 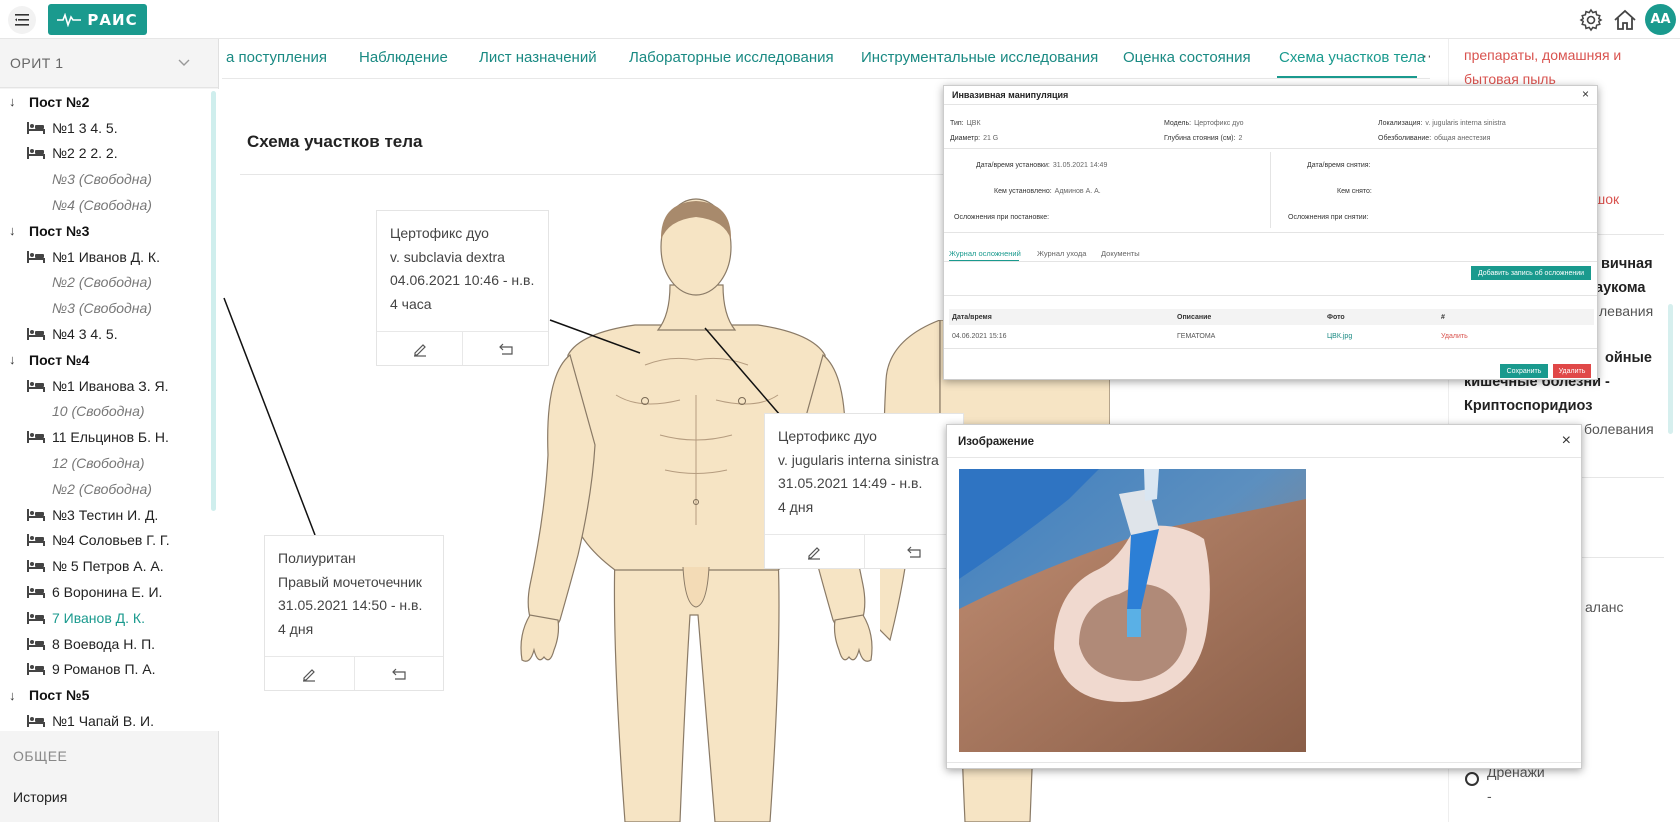 What do you see at coordinates (1120, 253) in the screenshot?
I see `tab-documents: Документы` at bounding box center [1120, 253].